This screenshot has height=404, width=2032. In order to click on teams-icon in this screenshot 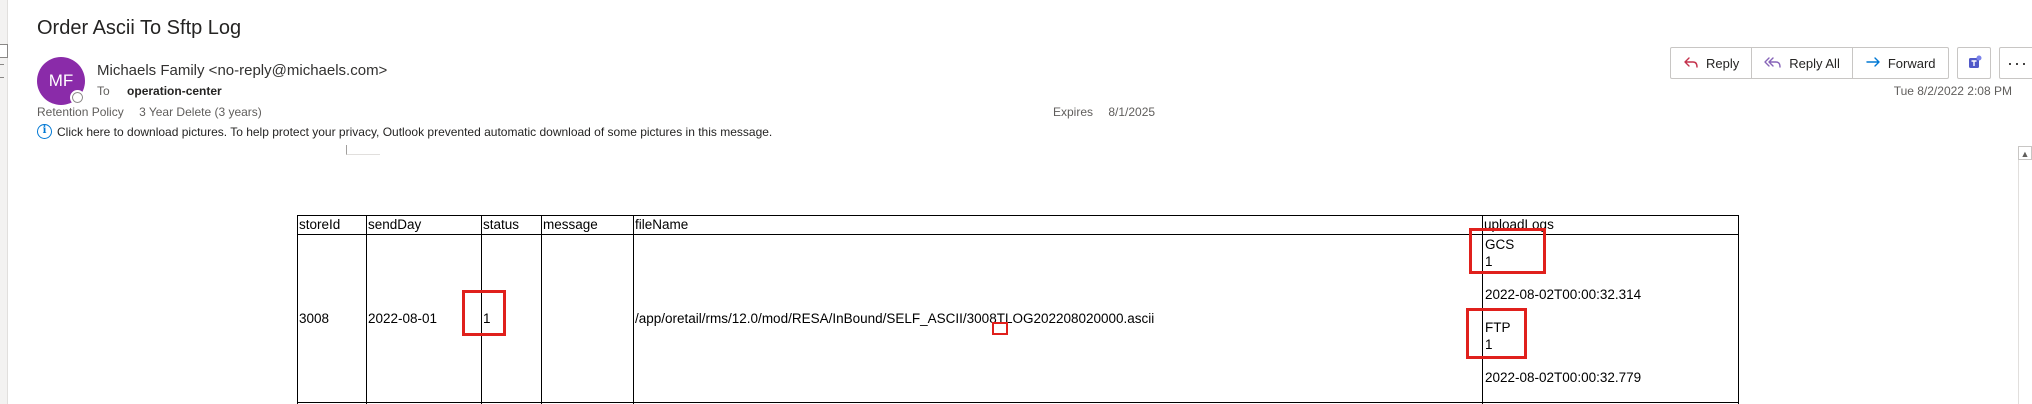, I will do `click(1975, 61)`.